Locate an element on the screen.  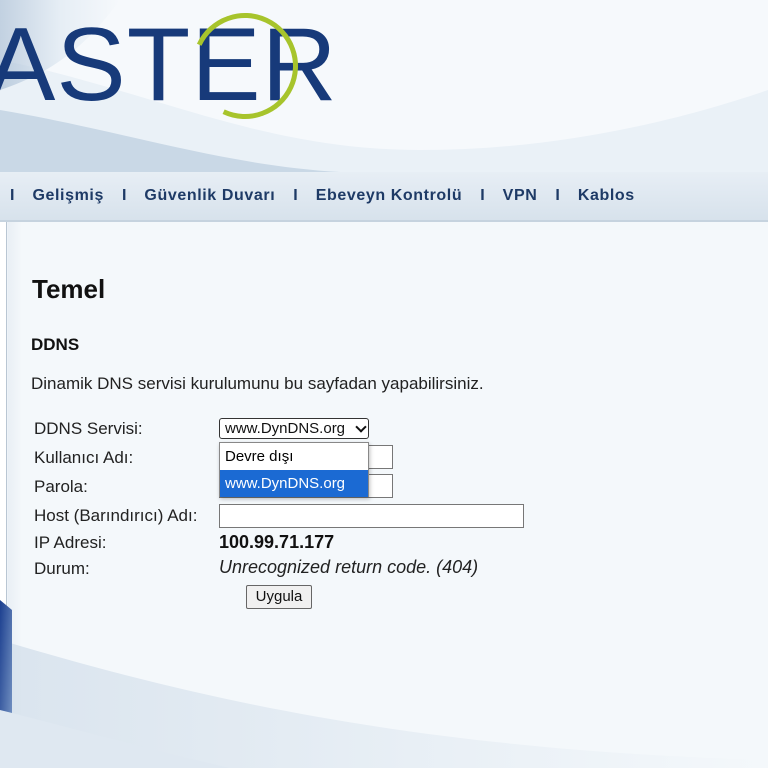
nav-item-gelismis: Gelişmiş is located at coordinates (68, 196).